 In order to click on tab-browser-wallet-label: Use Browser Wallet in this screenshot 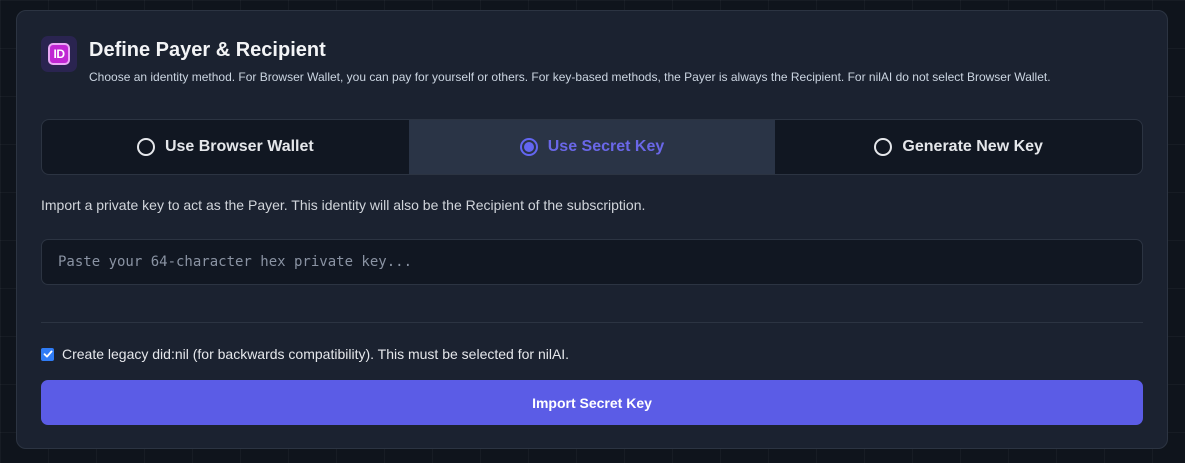, I will do `click(239, 146)`.